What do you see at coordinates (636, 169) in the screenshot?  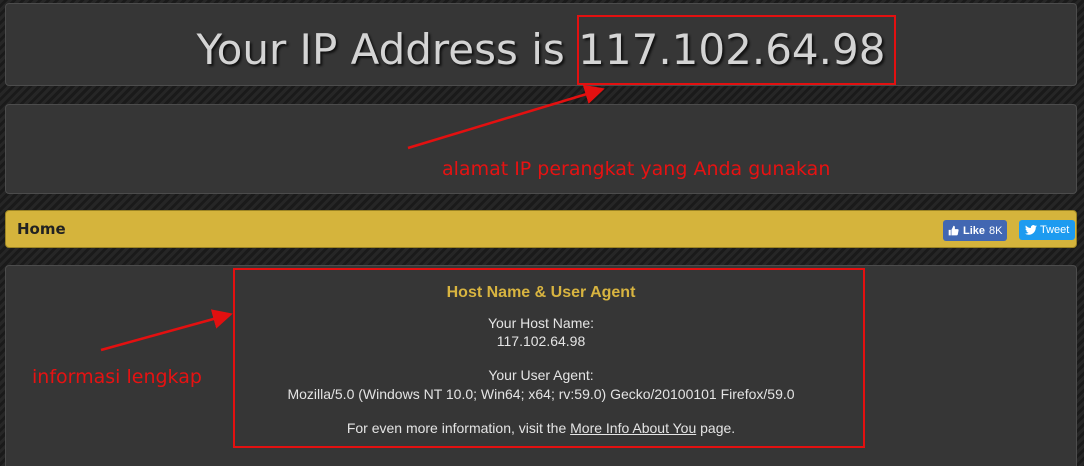 I see `ip-annotation-label: alamat IP perangkat yang Anda gunakan` at bounding box center [636, 169].